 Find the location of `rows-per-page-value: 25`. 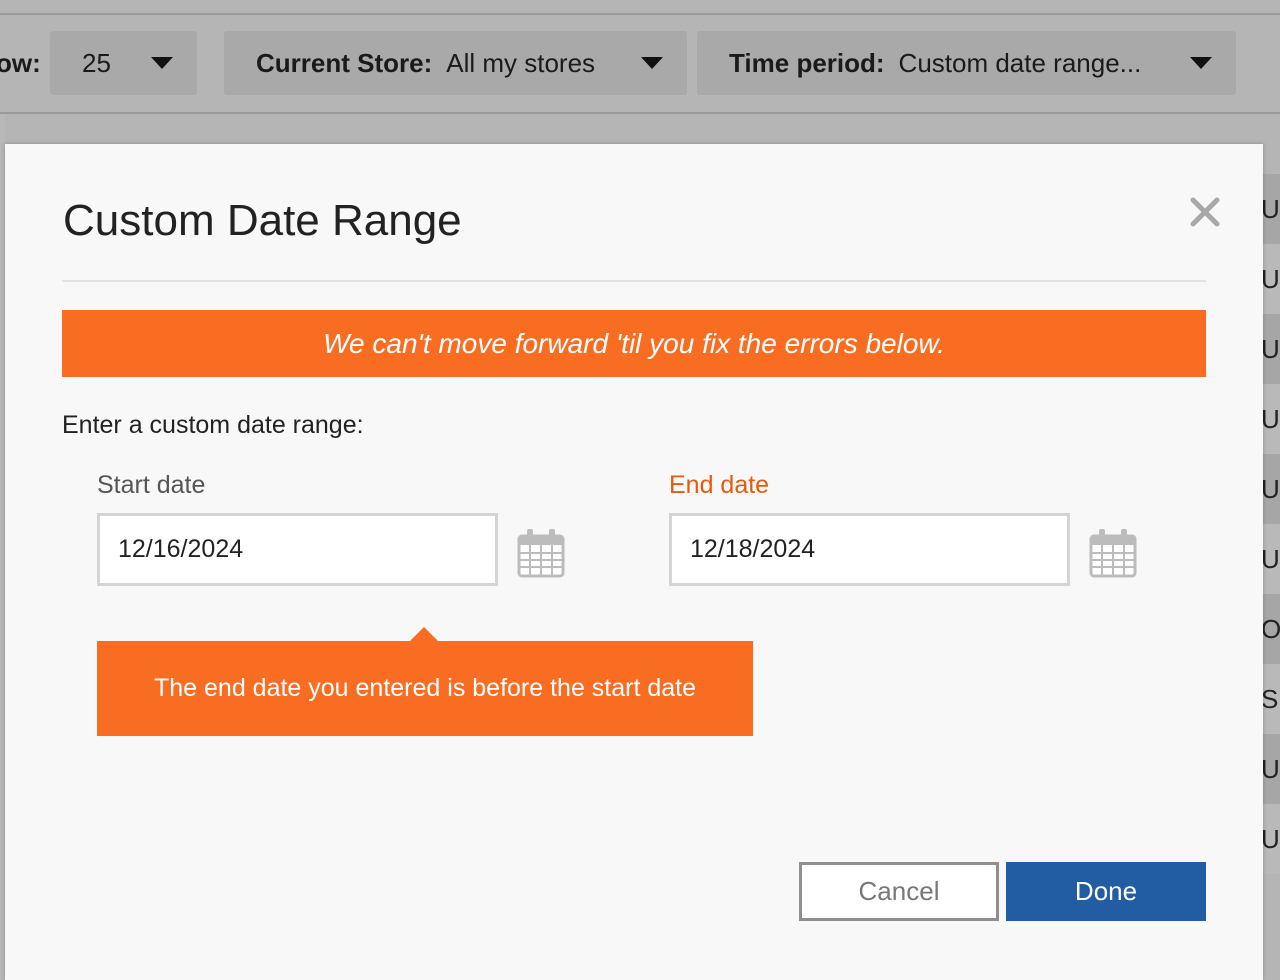

rows-per-page-value: 25 is located at coordinates (96, 62).